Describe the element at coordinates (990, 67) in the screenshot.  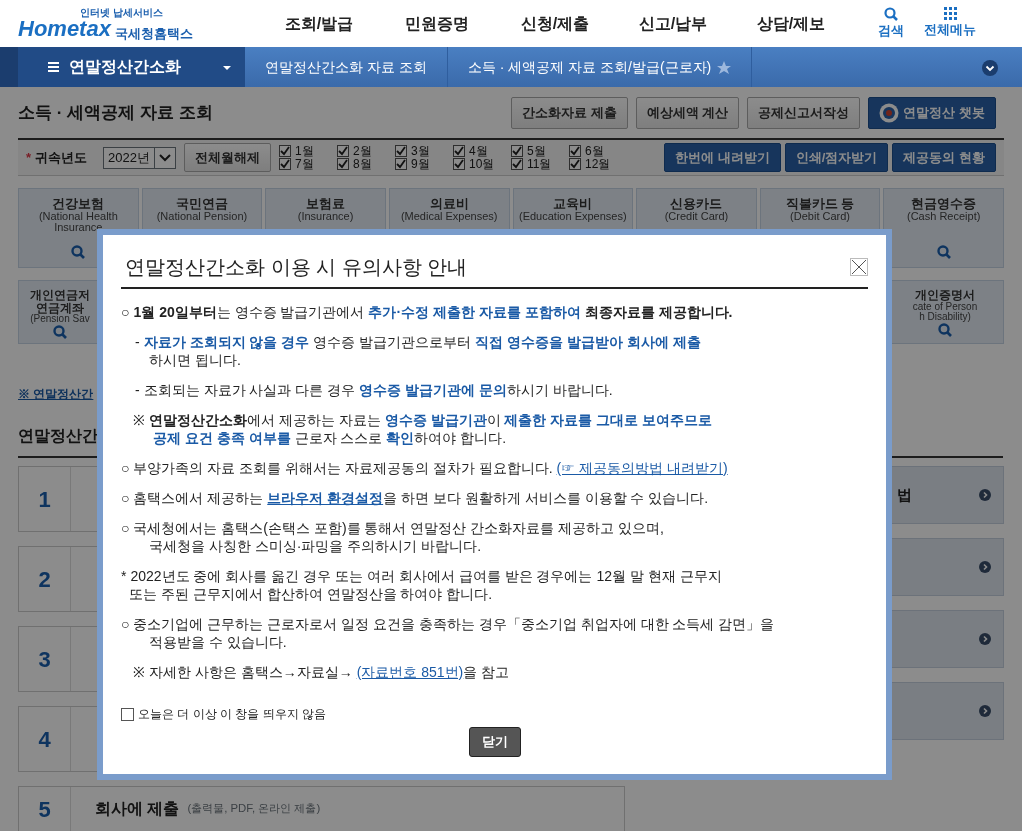
I see `expand-icon` at that location.